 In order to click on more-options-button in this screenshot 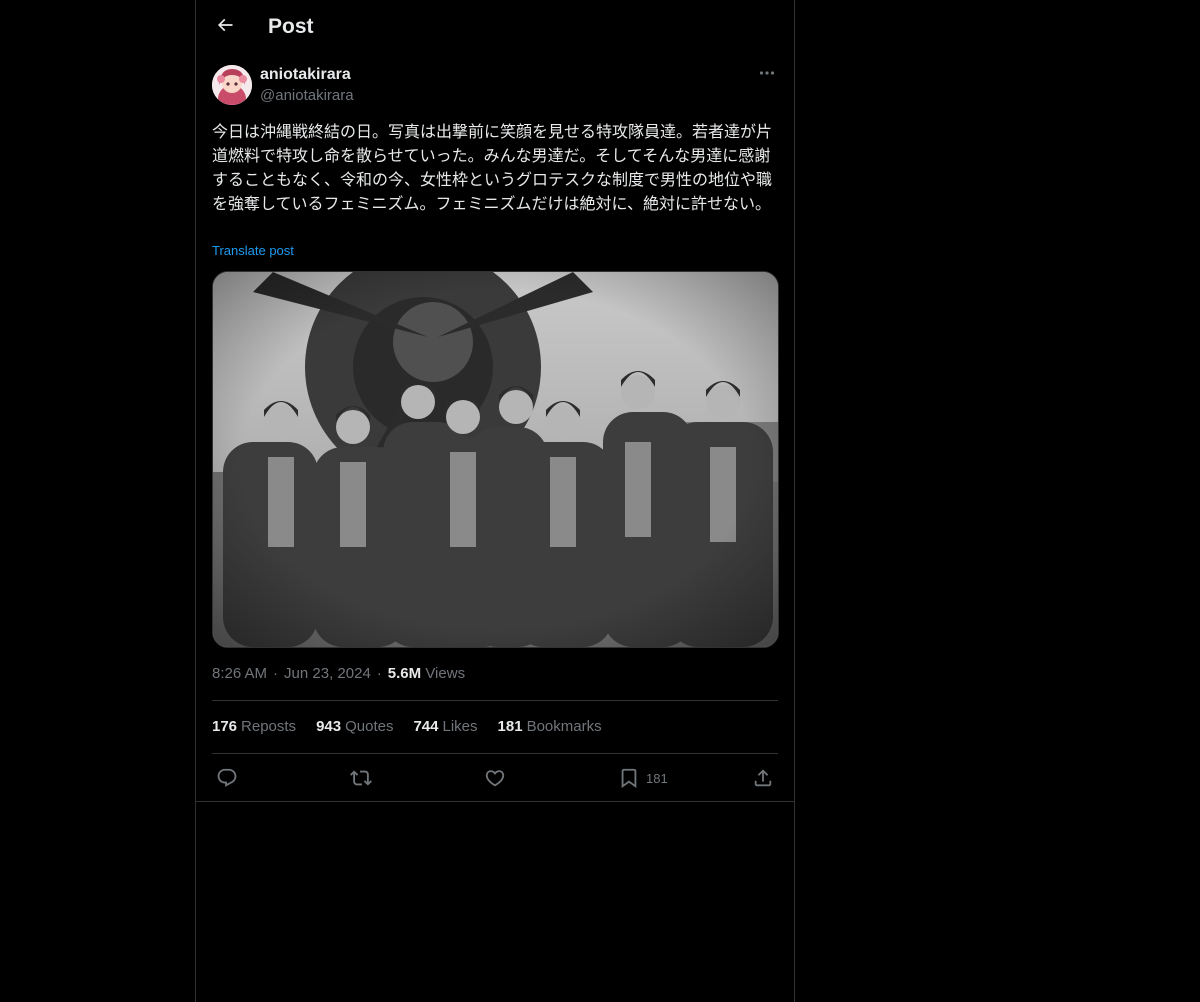, I will do `click(767, 75)`.